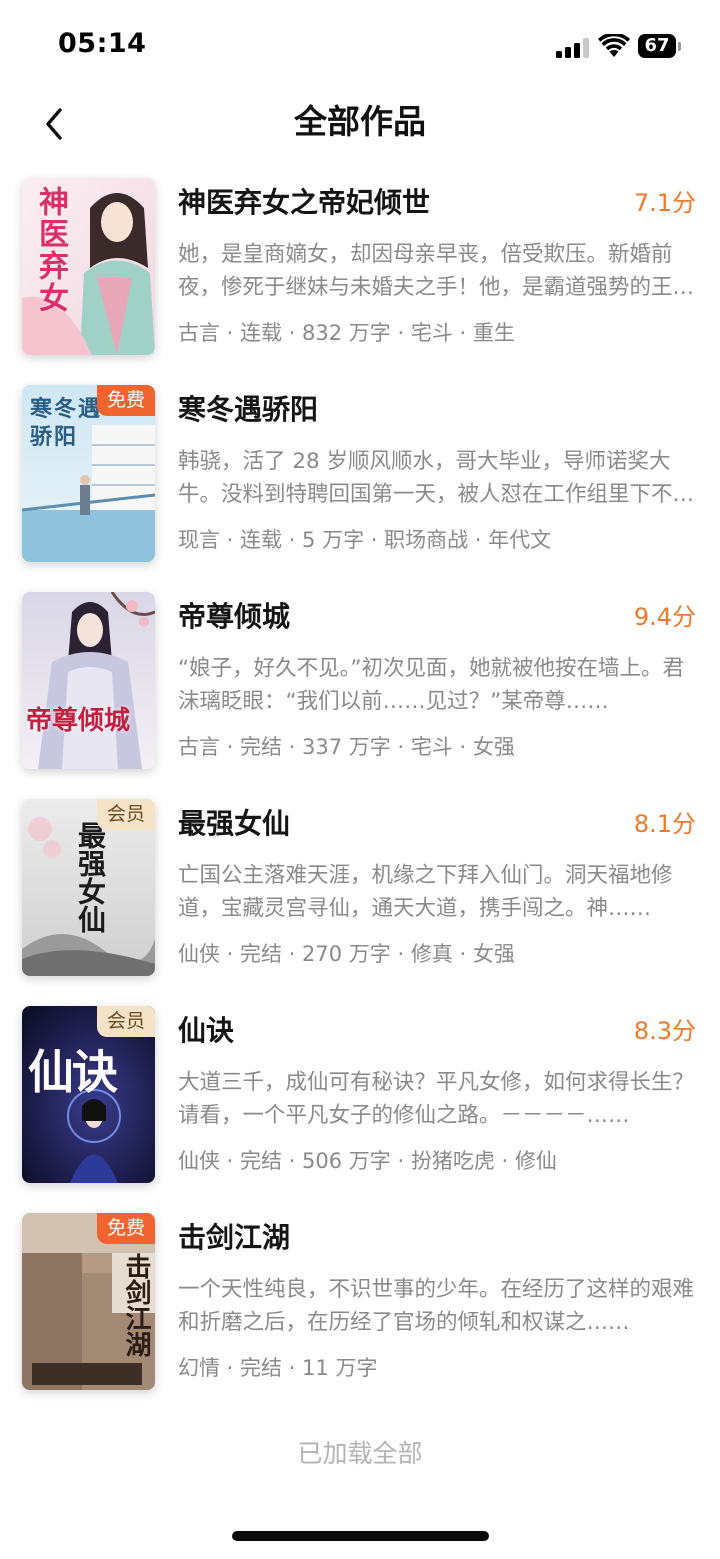  I want to click on load-complete-text: 已加载全部, so click(360, 1453).